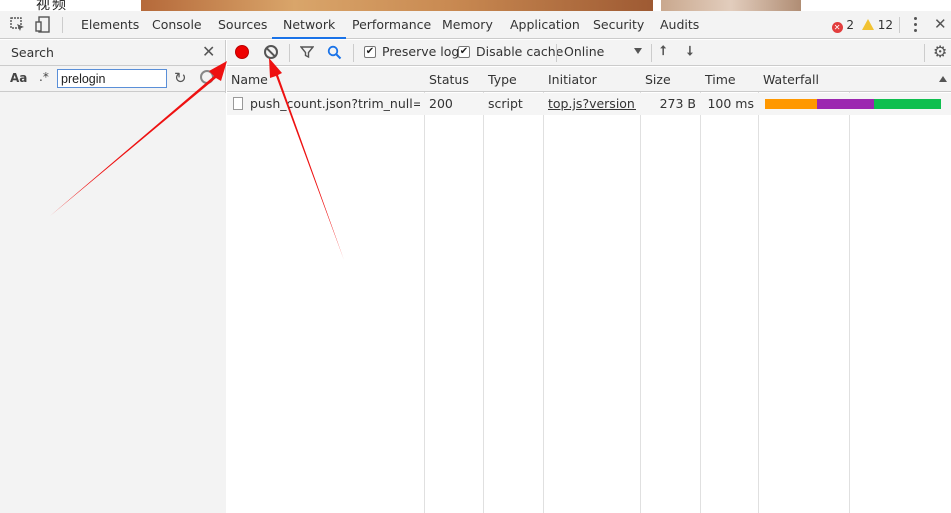 This screenshot has height=513, width=951. What do you see at coordinates (845, 104) in the screenshot?
I see `waterfall-ttfb-segment` at bounding box center [845, 104].